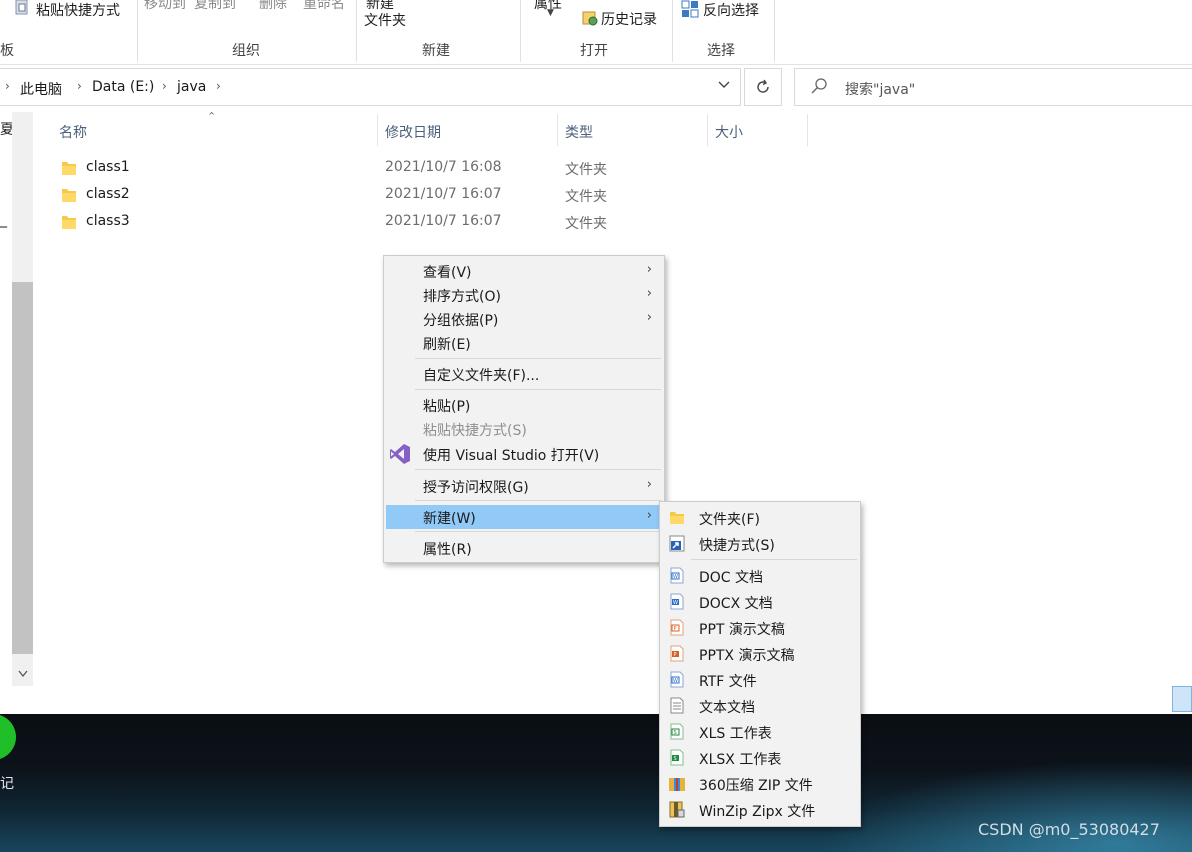 This screenshot has width=1192, height=852. What do you see at coordinates (462, 297) in the screenshot?
I see `menu-item-label: 排序方式(O)` at bounding box center [462, 297].